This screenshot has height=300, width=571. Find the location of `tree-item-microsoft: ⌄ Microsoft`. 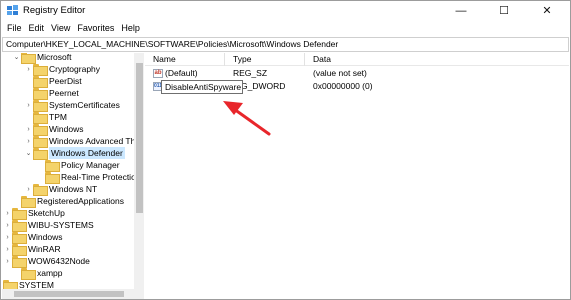

tree-item-microsoft: ⌄ Microsoft is located at coordinates (42, 58).